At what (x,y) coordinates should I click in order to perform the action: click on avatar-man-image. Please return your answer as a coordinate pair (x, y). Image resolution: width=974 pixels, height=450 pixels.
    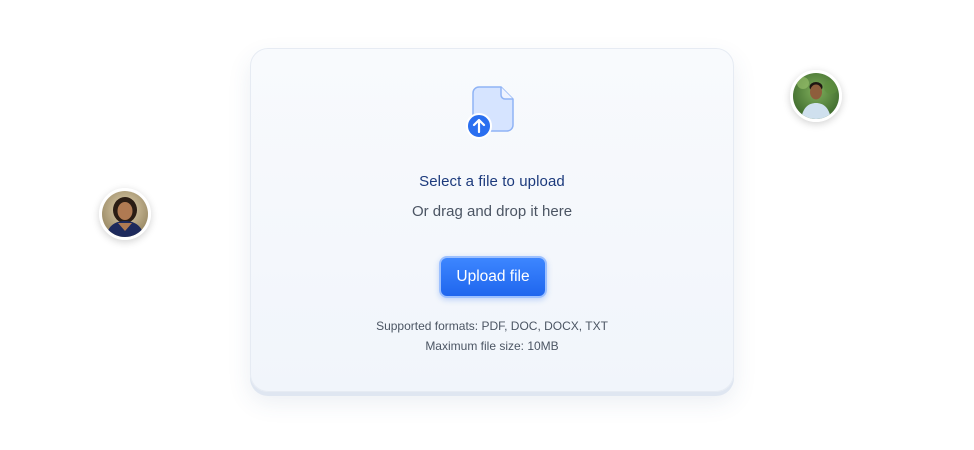
    Looking at the image, I should click on (816, 96).